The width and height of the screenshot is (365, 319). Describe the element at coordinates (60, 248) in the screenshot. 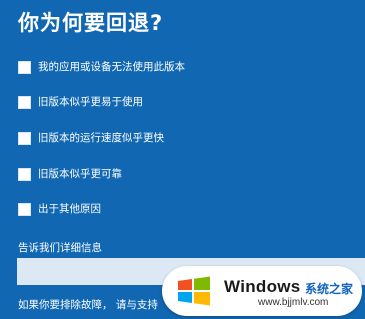

I see `detail-label: 告诉我们详细信息` at that location.